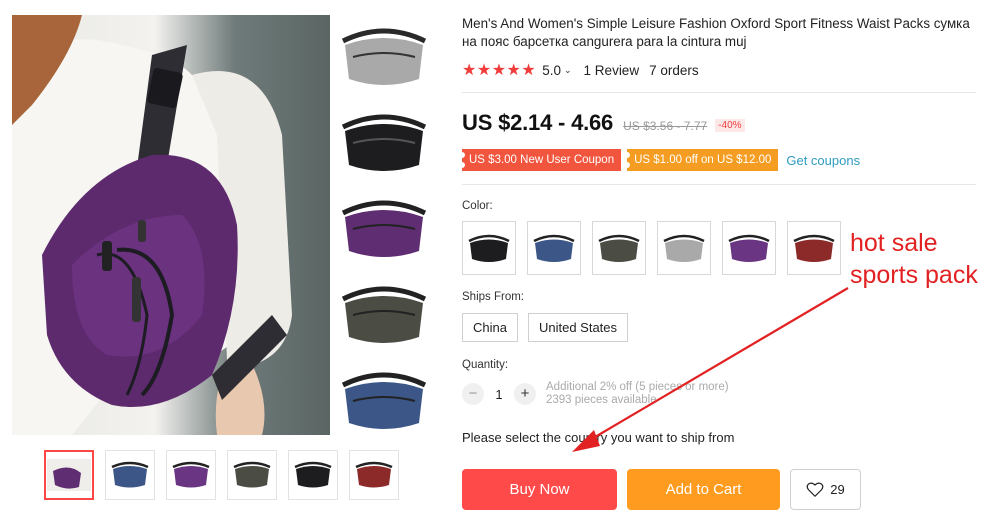 Image resolution: width=1000 pixels, height=526 pixels. What do you see at coordinates (490, 327) in the screenshot?
I see `ship-option-china: China` at bounding box center [490, 327].